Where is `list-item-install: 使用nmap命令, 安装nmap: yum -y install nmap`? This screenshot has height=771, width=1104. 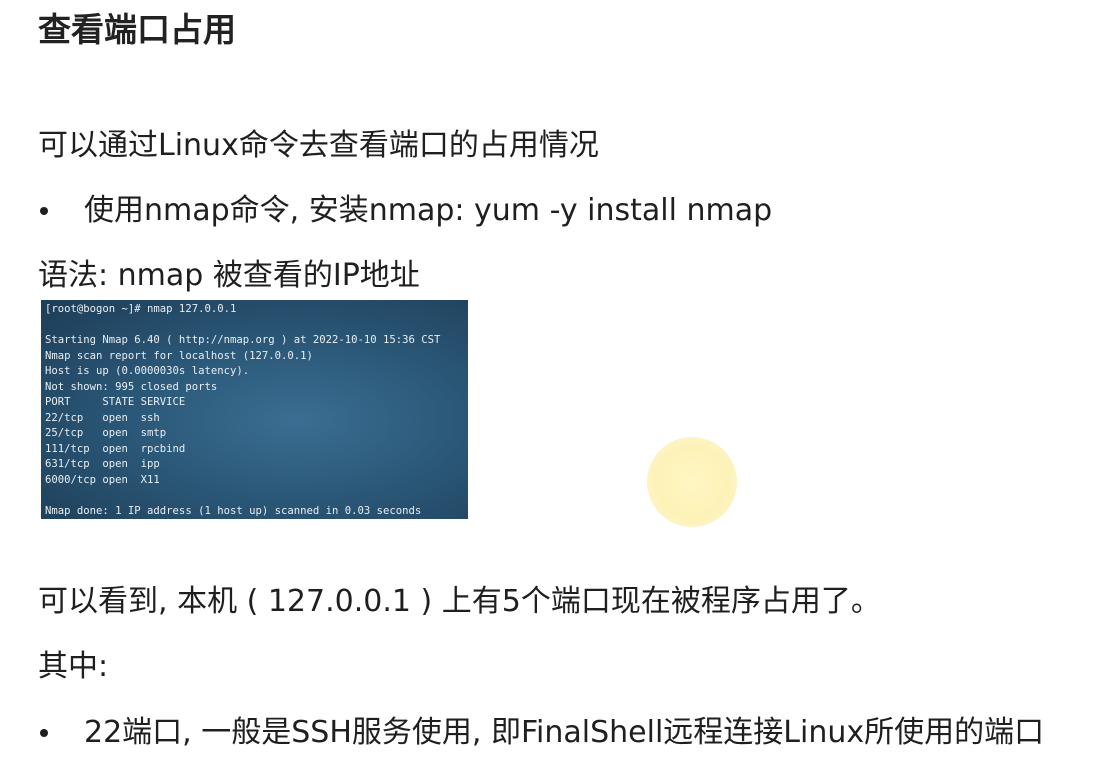 list-item-install: 使用nmap命令, 安装nmap: yum -y install nmap is located at coordinates (405, 211).